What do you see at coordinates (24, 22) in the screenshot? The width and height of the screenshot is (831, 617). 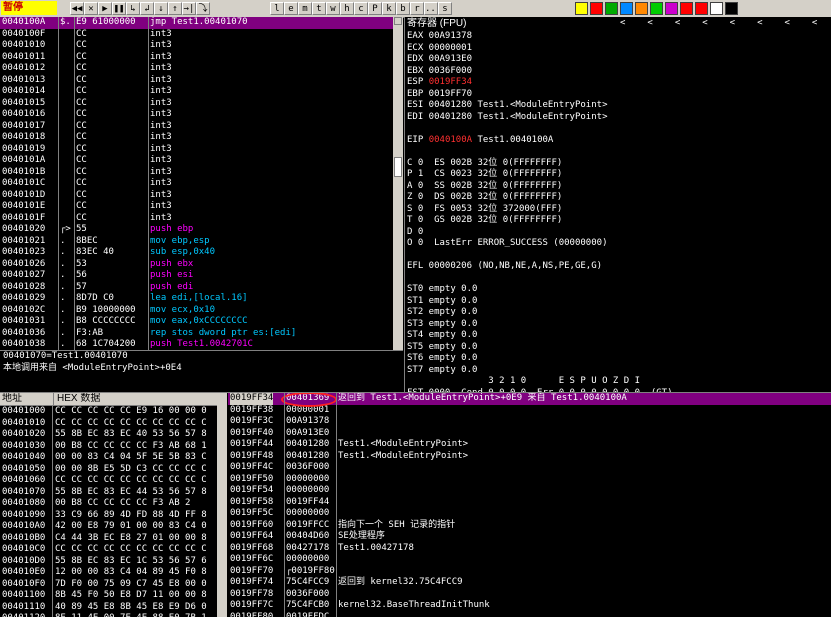 I see `disasm-address: 0040100A` at bounding box center [24, 22].